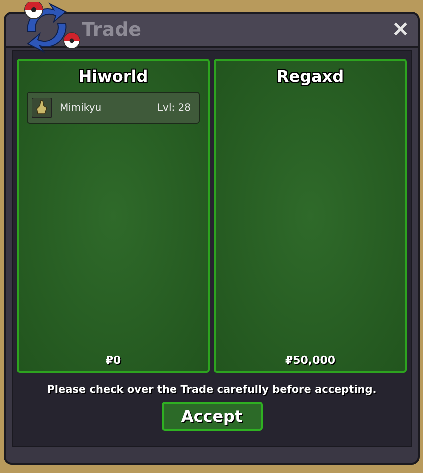  I want to click on trader-name: Regaxd, so click(310, 76).